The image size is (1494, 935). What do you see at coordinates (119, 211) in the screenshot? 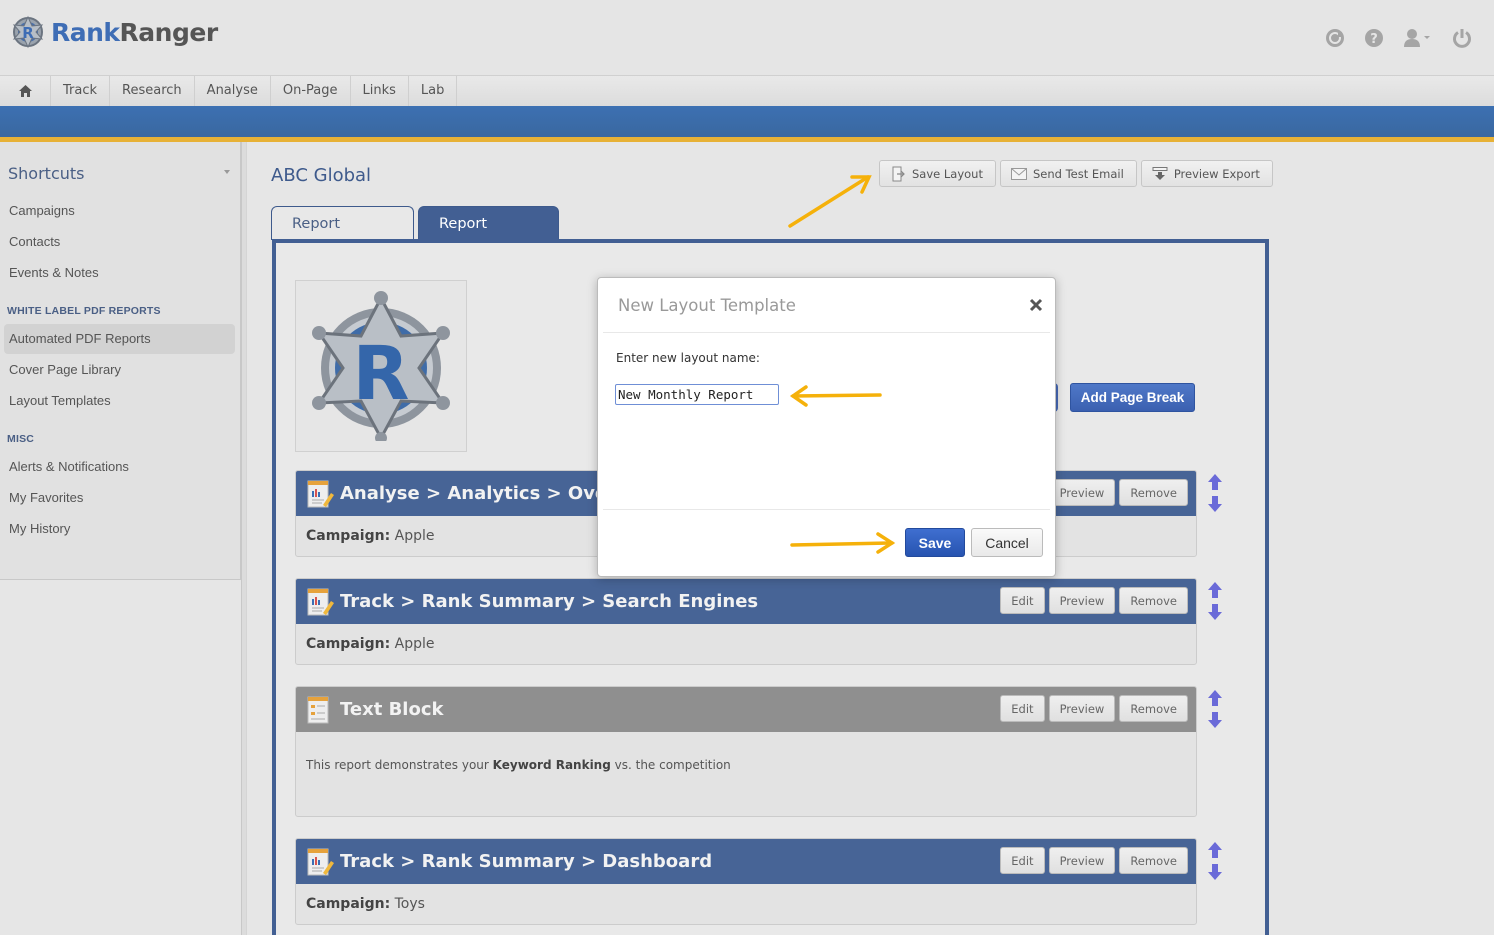
I see `sidebar-item-campaigns: Campaigns` at bounding box center [119, 211].